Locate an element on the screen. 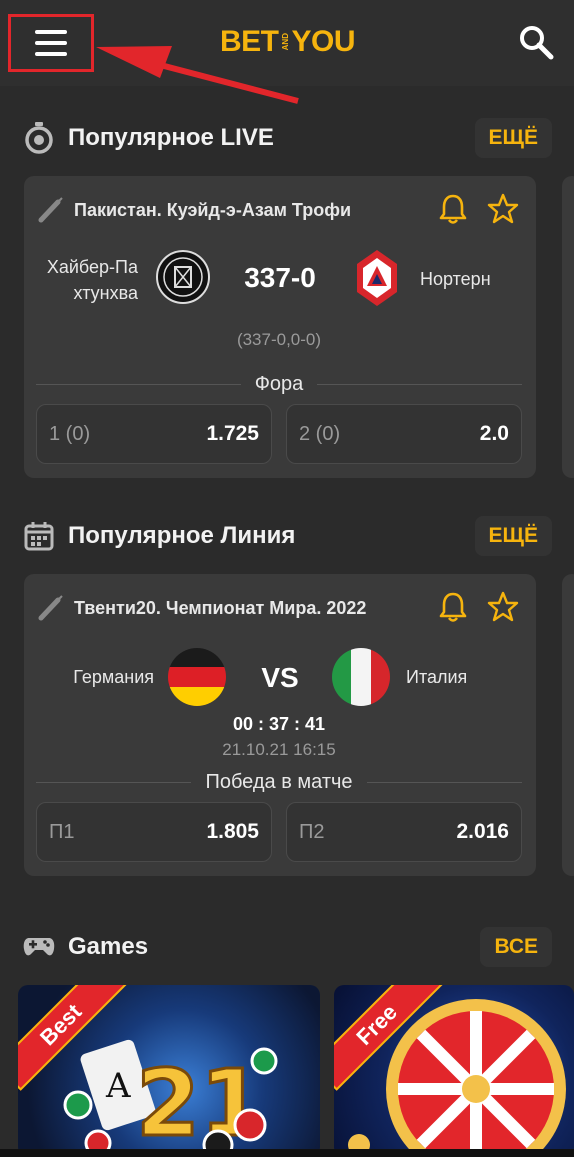 Image resolution: width=574 pixels, height=1157 pixels. game-tile-wheel: Free is located at coordinates (454, 1071).